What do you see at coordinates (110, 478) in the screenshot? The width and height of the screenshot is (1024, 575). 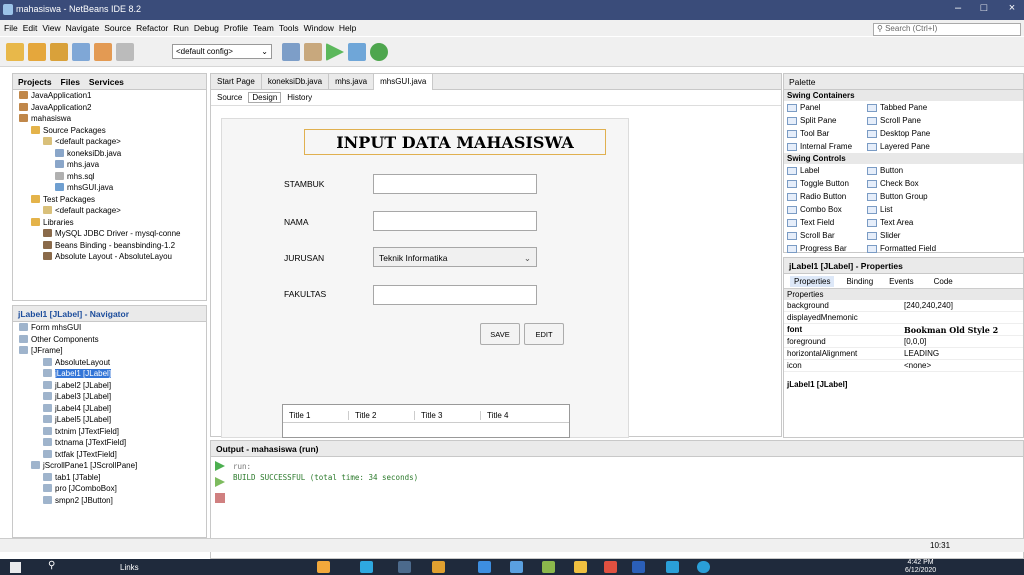 I see `navigator-tree-item: tab1 [JTable]` at bounding box center [110, 478].